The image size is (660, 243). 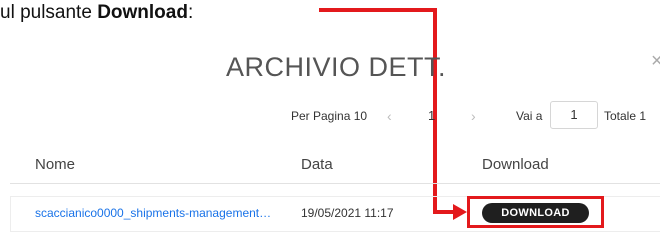 I want to click on goto-page-input: 1, so click(x=574, y=115).